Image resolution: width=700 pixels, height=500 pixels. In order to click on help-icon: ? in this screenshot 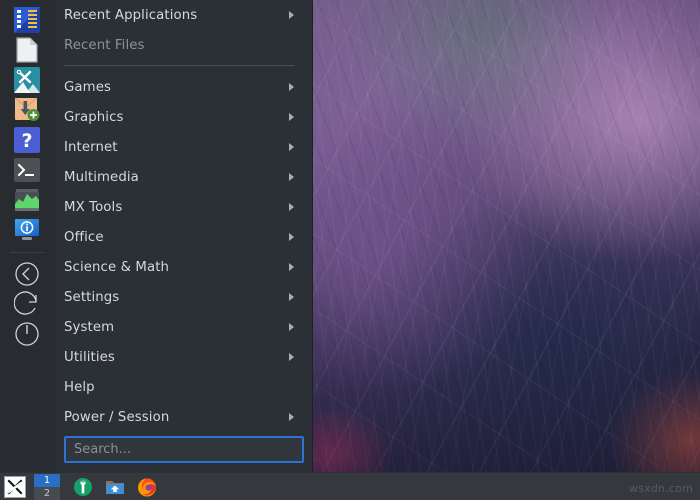, I will do `click(27, 140)`.